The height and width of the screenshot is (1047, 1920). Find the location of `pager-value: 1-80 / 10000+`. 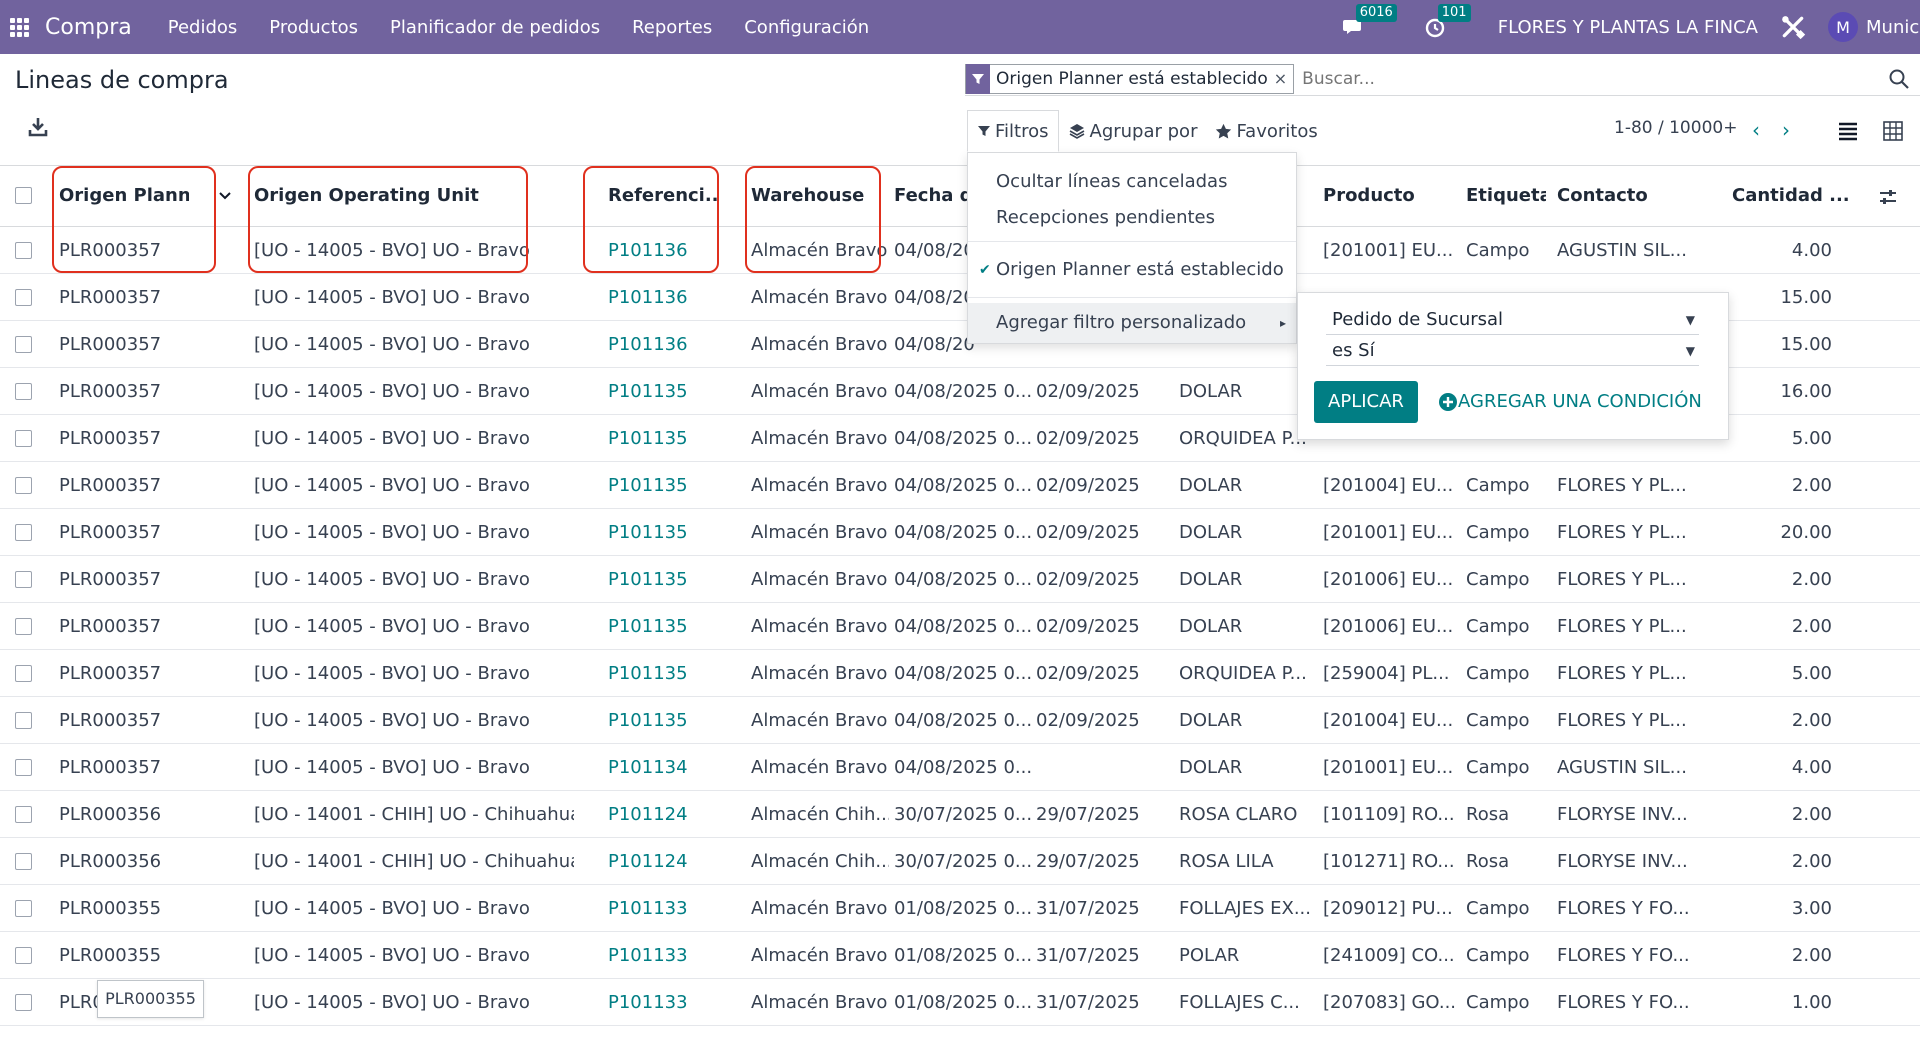

pager-value: 1-80 / 10000+ is located at coordinates (1675, 128).